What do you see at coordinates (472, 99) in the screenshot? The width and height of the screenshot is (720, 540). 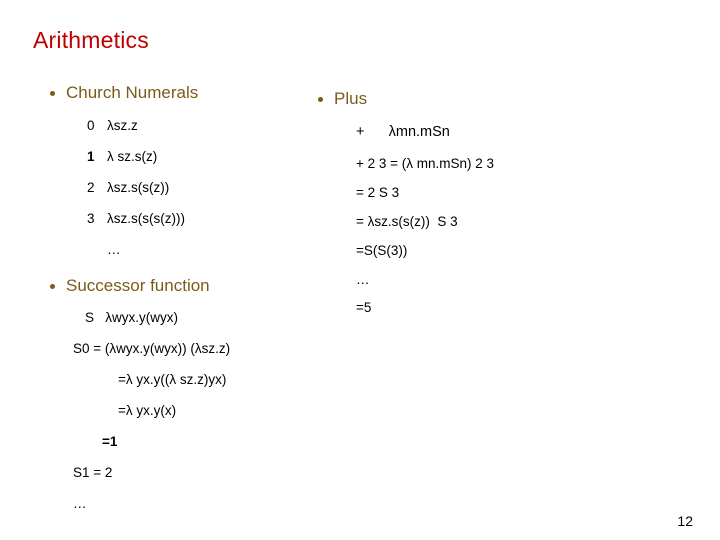 I see `bullet-heading-plus: Plus` at bounding box center [472, 99].